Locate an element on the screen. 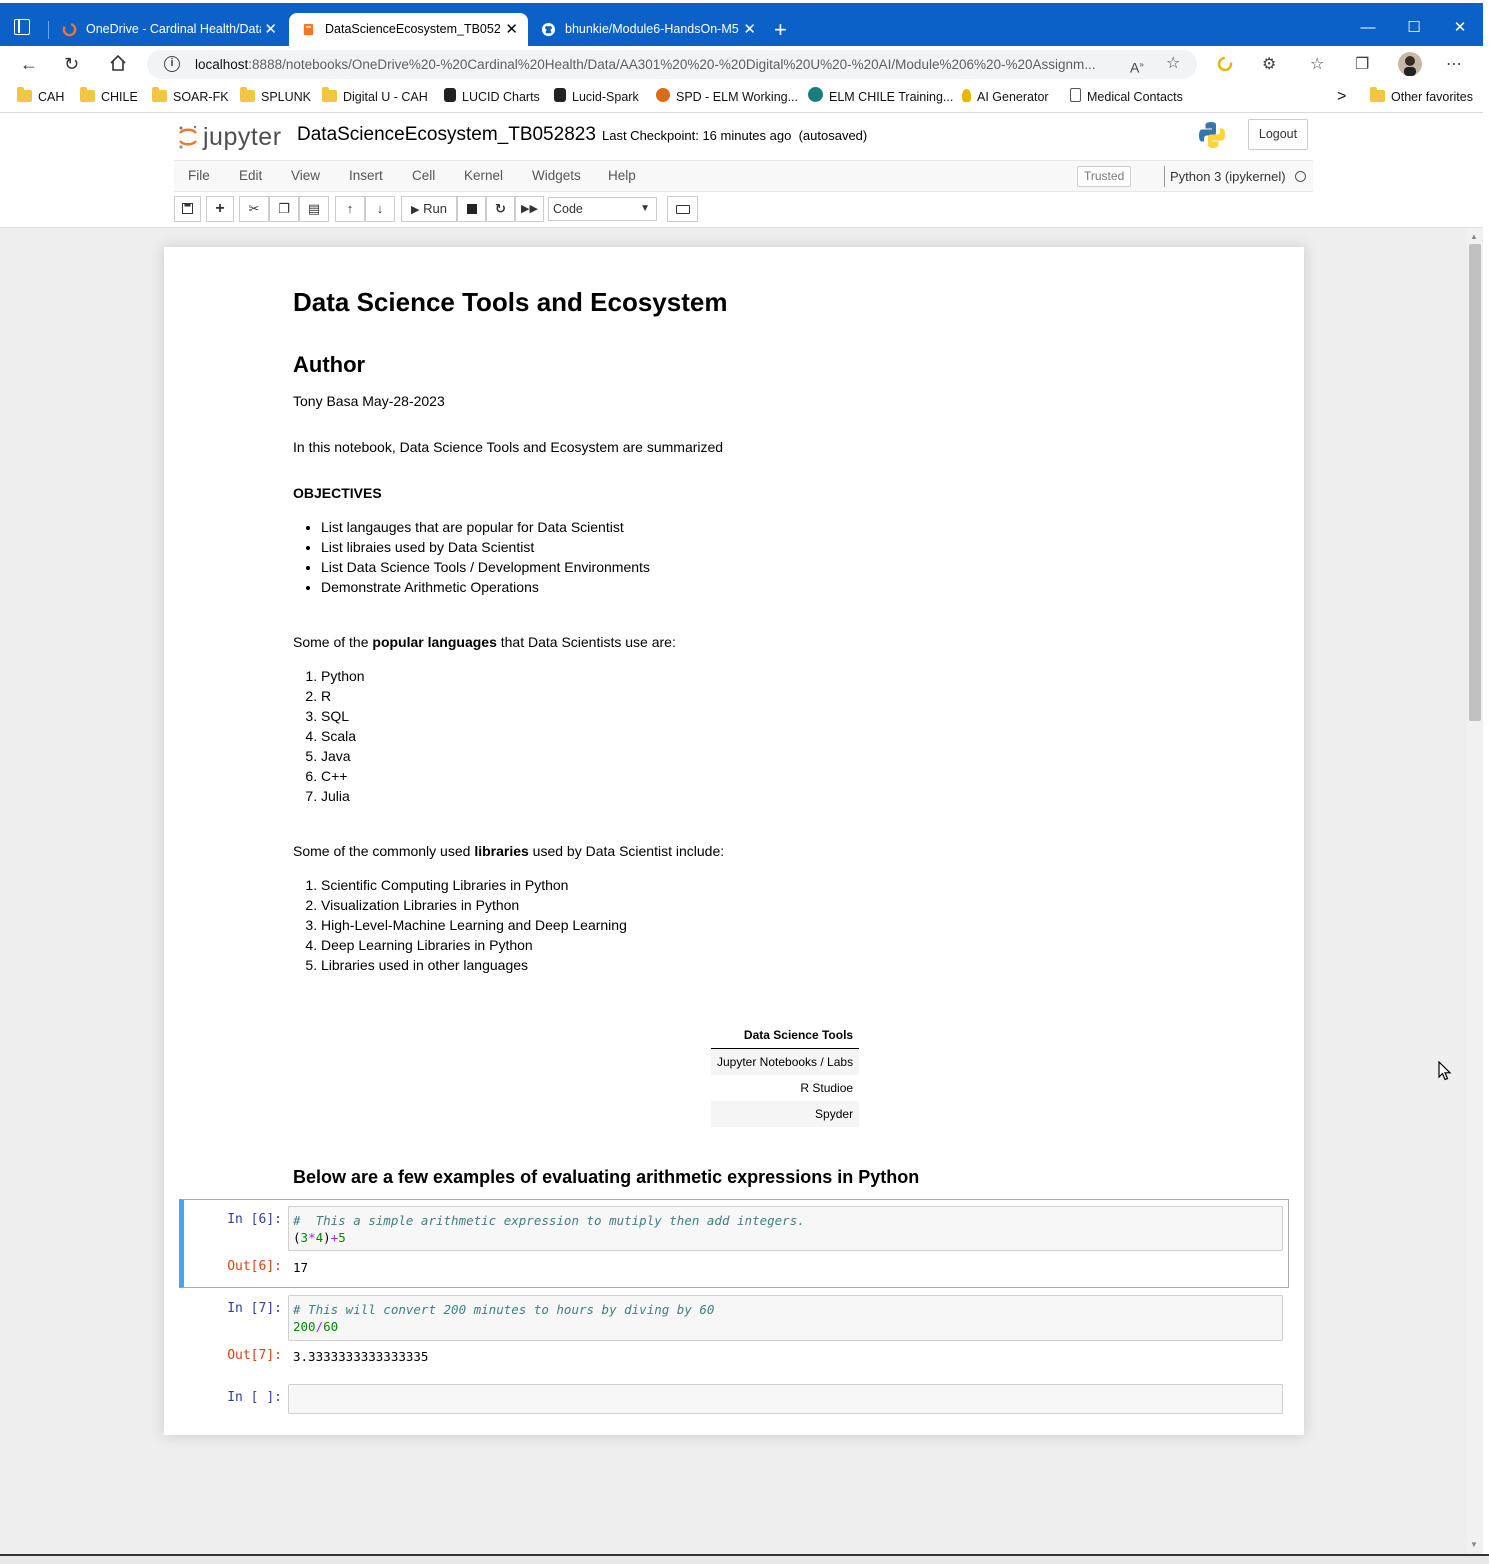 Image resolution: width=1489 pixels, height=1564 pixels. cut-button: ✂ is located at coordinates (254, 209).